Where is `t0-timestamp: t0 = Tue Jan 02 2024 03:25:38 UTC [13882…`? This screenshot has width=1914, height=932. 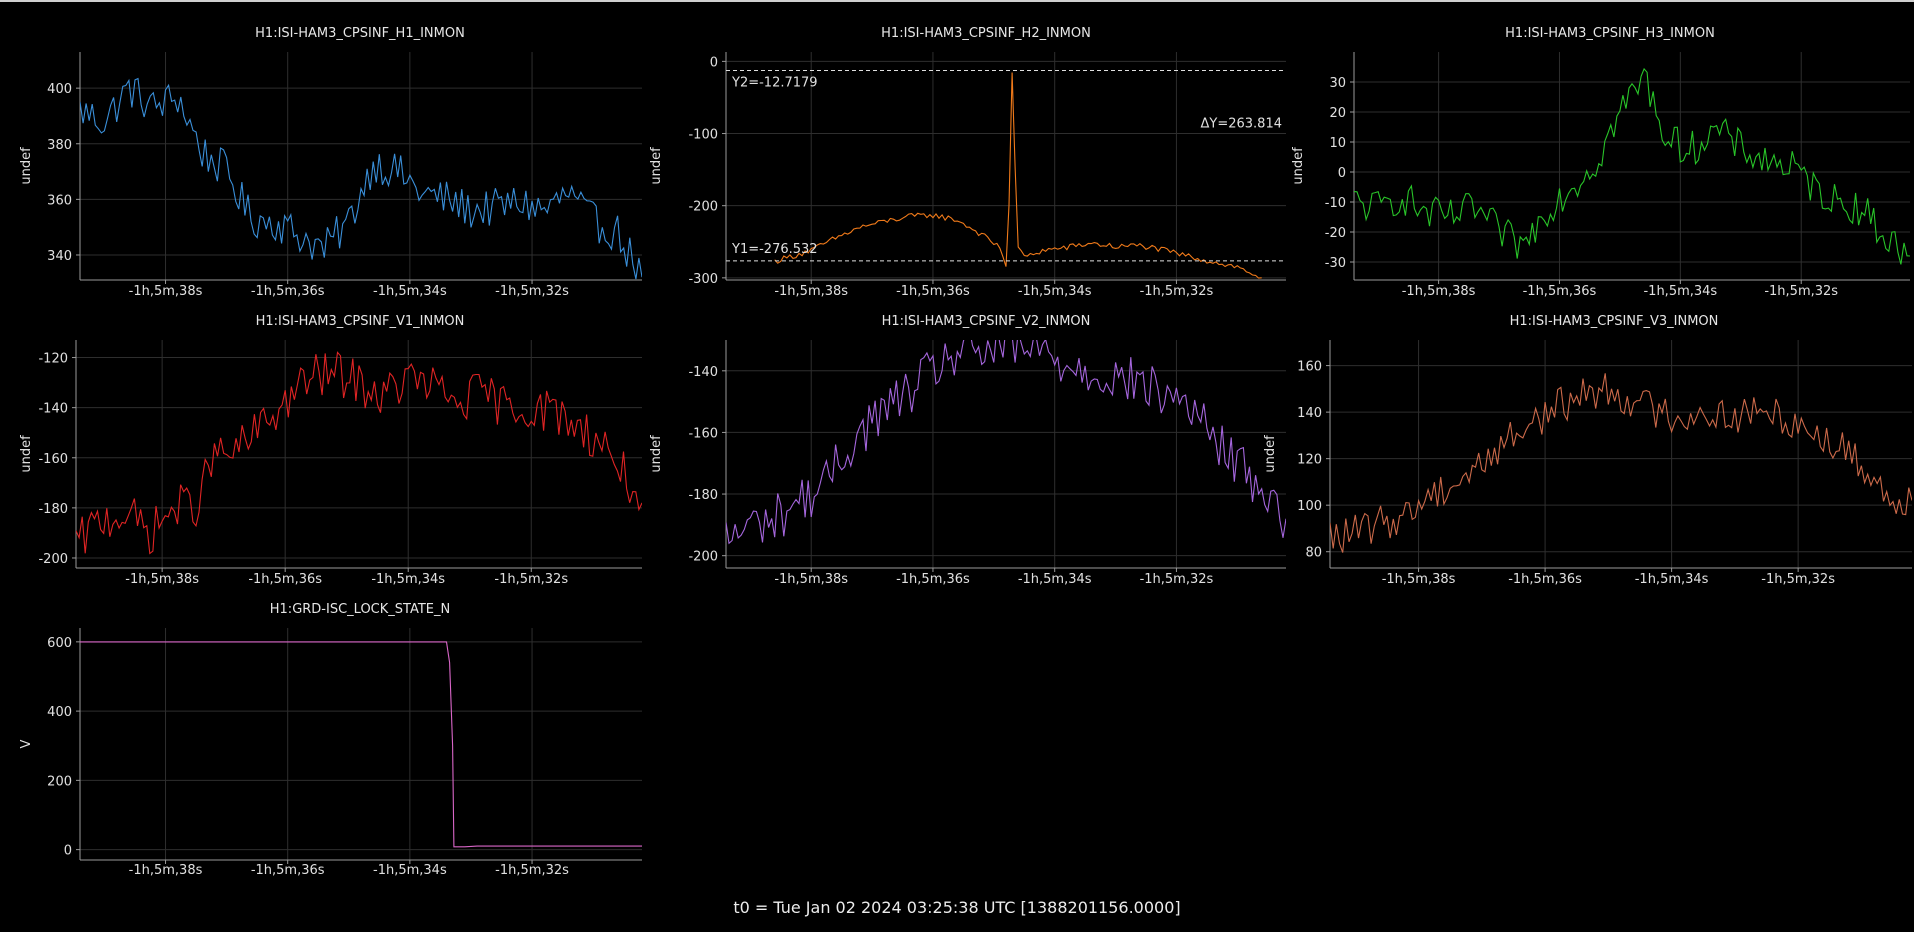 t0-timestamp: t0 = Tue Jan 02 2024 03:25:38 UTC [13882… is located at coordinates (957, 907).